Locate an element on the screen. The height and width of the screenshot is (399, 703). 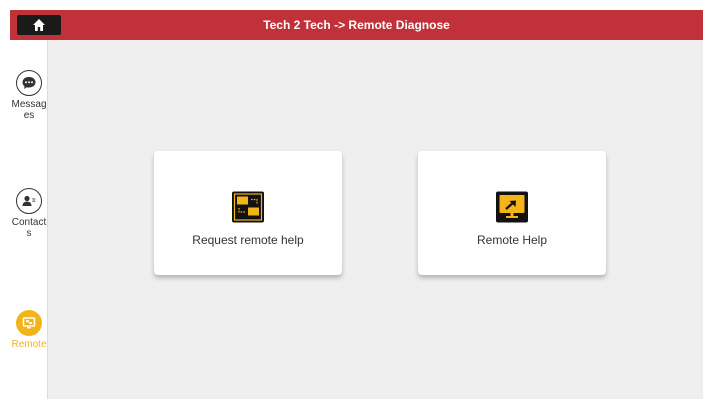
sidebar-item-remote: Remote is located at coordinates (29, 330).